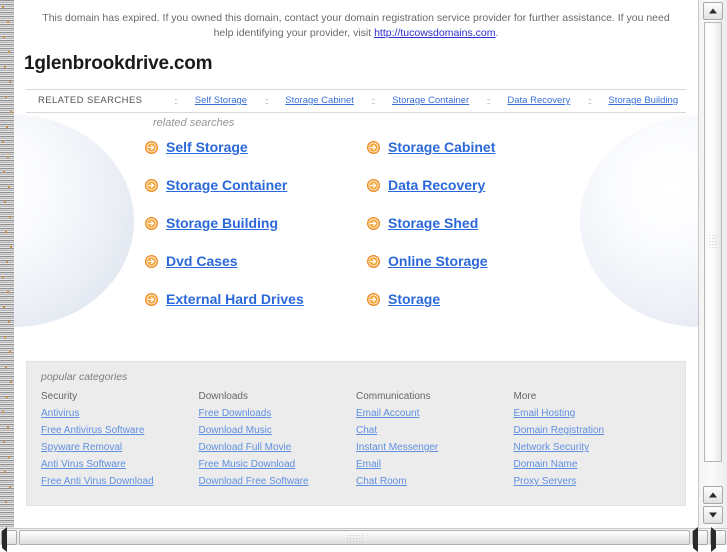 This screenshot has height=552, width=727. I want to click on related-link-item: Dvd Cases, so click(256, 261).